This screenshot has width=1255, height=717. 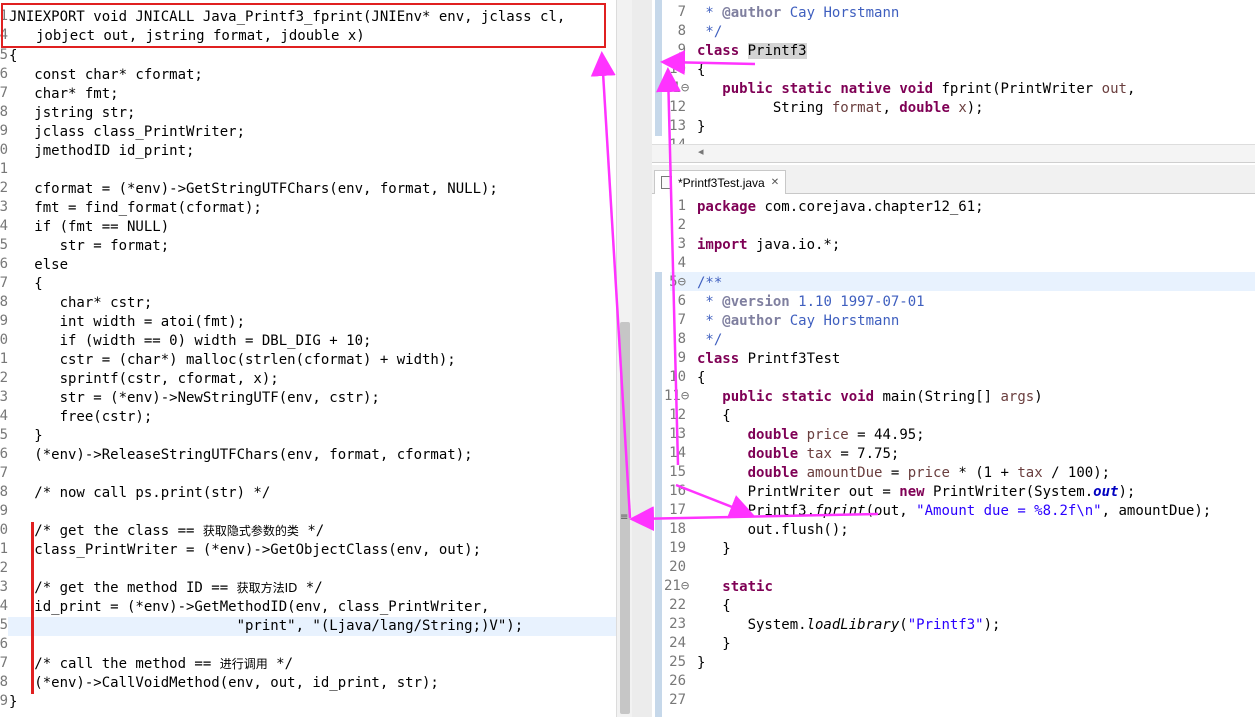 What do you see at coordinates (677, 529) in the screenshot?
I see `line-number: 18` at bounding box center [677, 529].